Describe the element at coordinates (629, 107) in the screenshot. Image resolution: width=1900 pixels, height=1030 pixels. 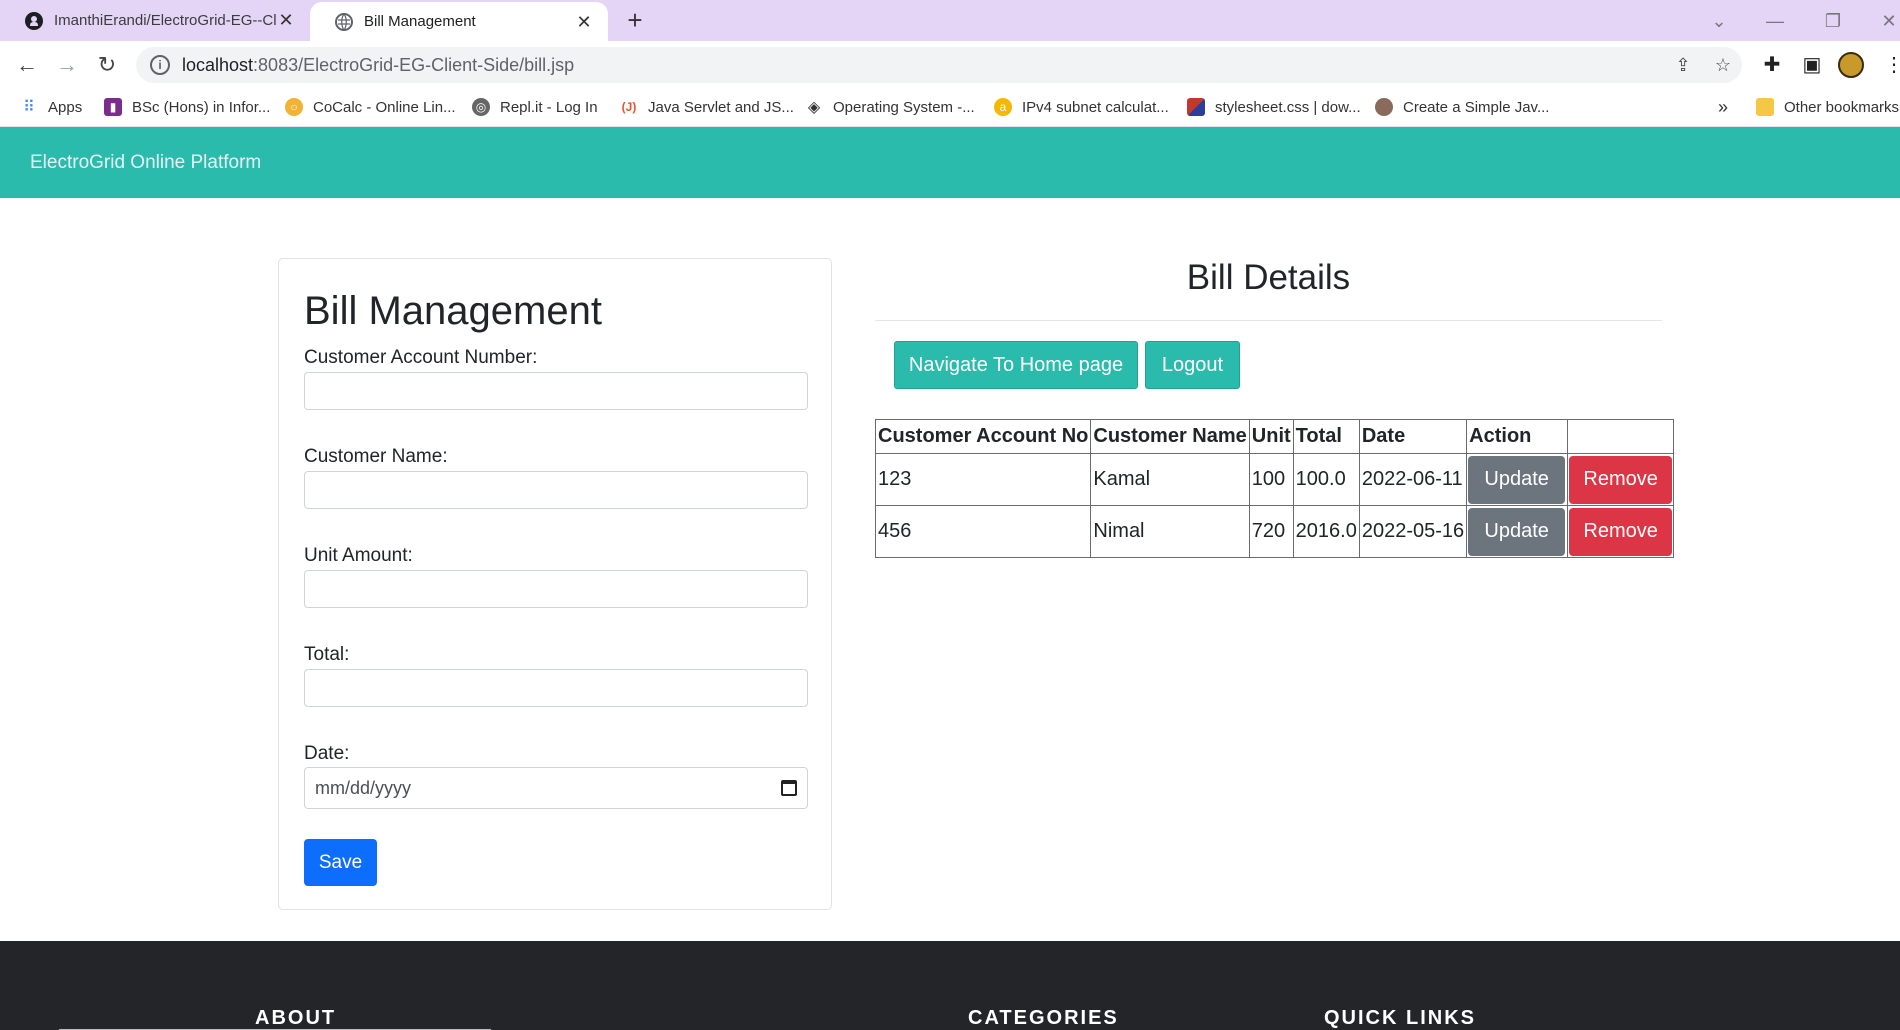
I see `javatpoint-icon: (J)` at that location.